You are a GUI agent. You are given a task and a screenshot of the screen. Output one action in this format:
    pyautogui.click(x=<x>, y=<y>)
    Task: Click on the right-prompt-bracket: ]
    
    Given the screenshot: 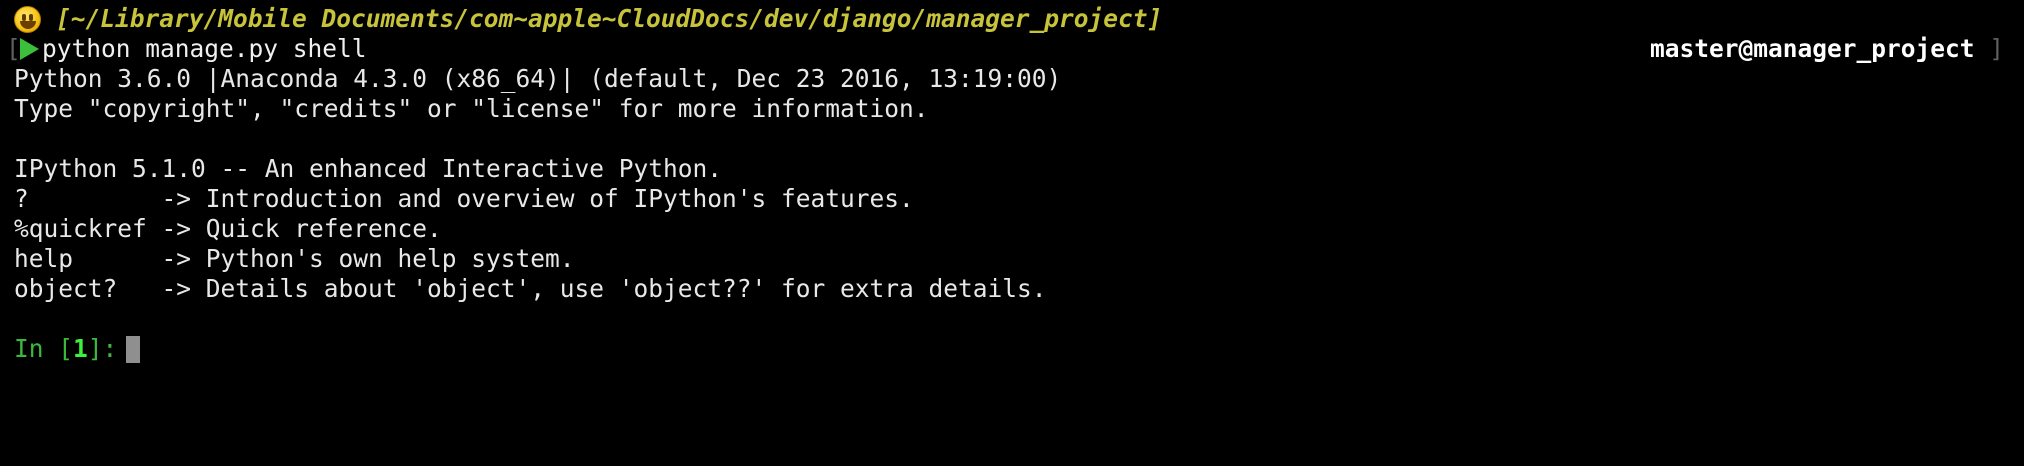 What is the action you would take?
    pyautogui.click(x=1996, y=48)
    